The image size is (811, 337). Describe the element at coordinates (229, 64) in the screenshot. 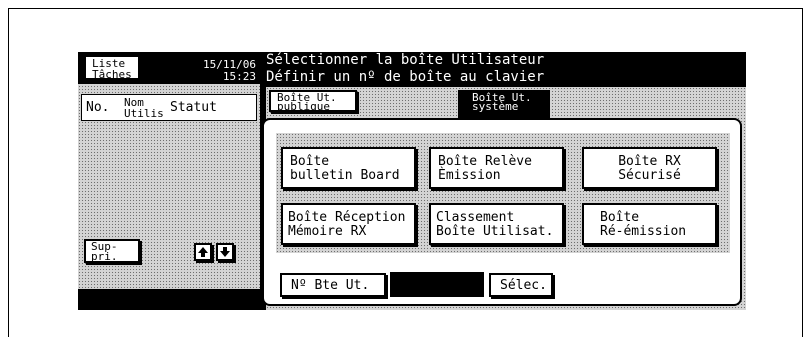

I see `date-display: 15/11/06` at that location.